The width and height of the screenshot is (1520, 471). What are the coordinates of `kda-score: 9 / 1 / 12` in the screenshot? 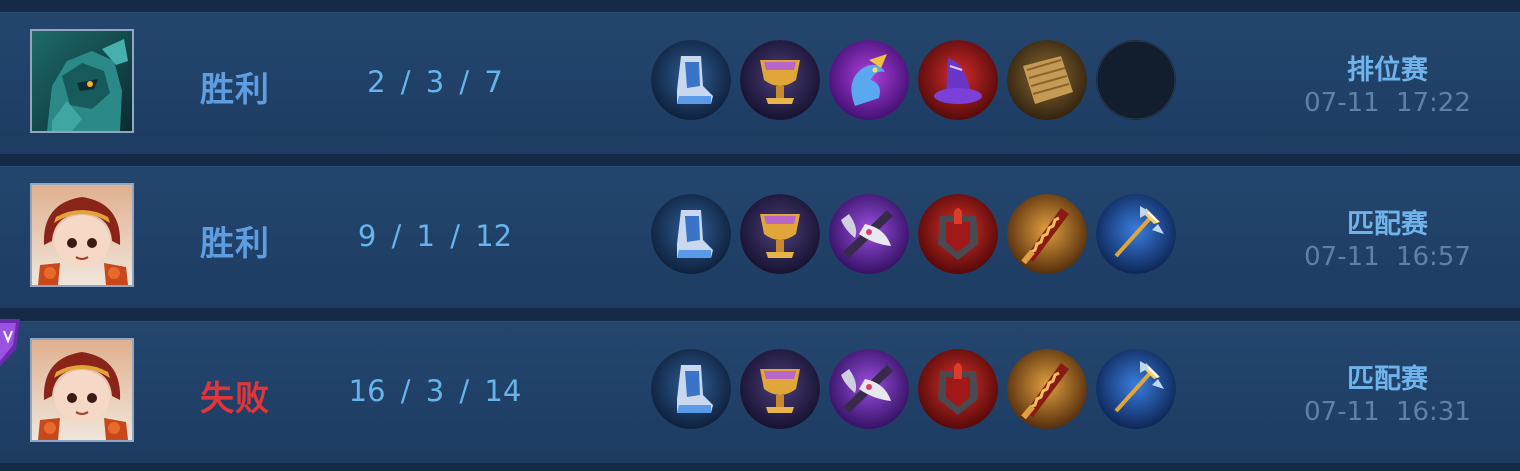 It's located at (435, 236).